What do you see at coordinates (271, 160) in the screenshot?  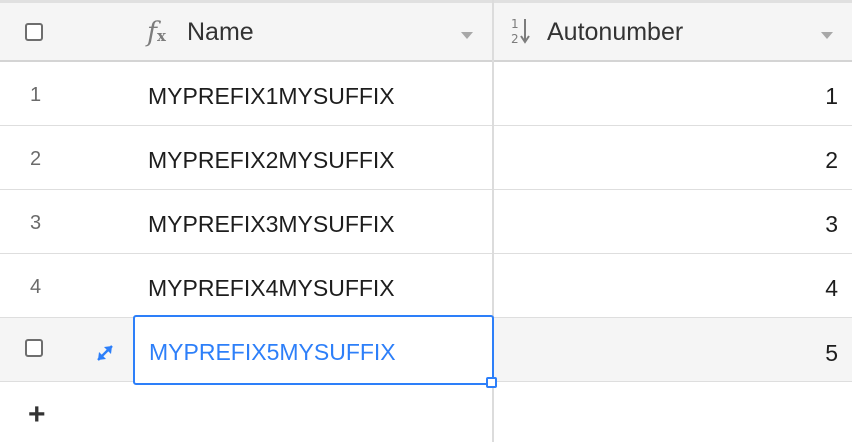 I see `name-cell: MYPREFIX2MYSUFFIX` at bounding box center [271, 160].